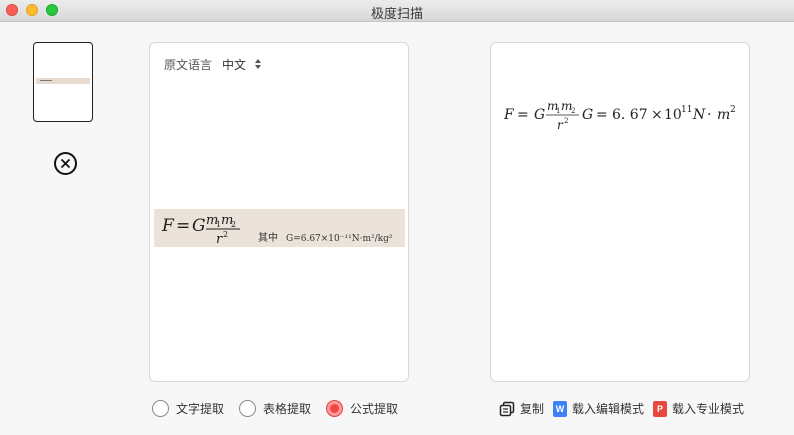 The height and width of the screenshot is (435, 794). What do you see at coordinates (188, 408) in the screenshot?
I see `mode-text-extract: 文字提取` at bounding box center [188, 408].